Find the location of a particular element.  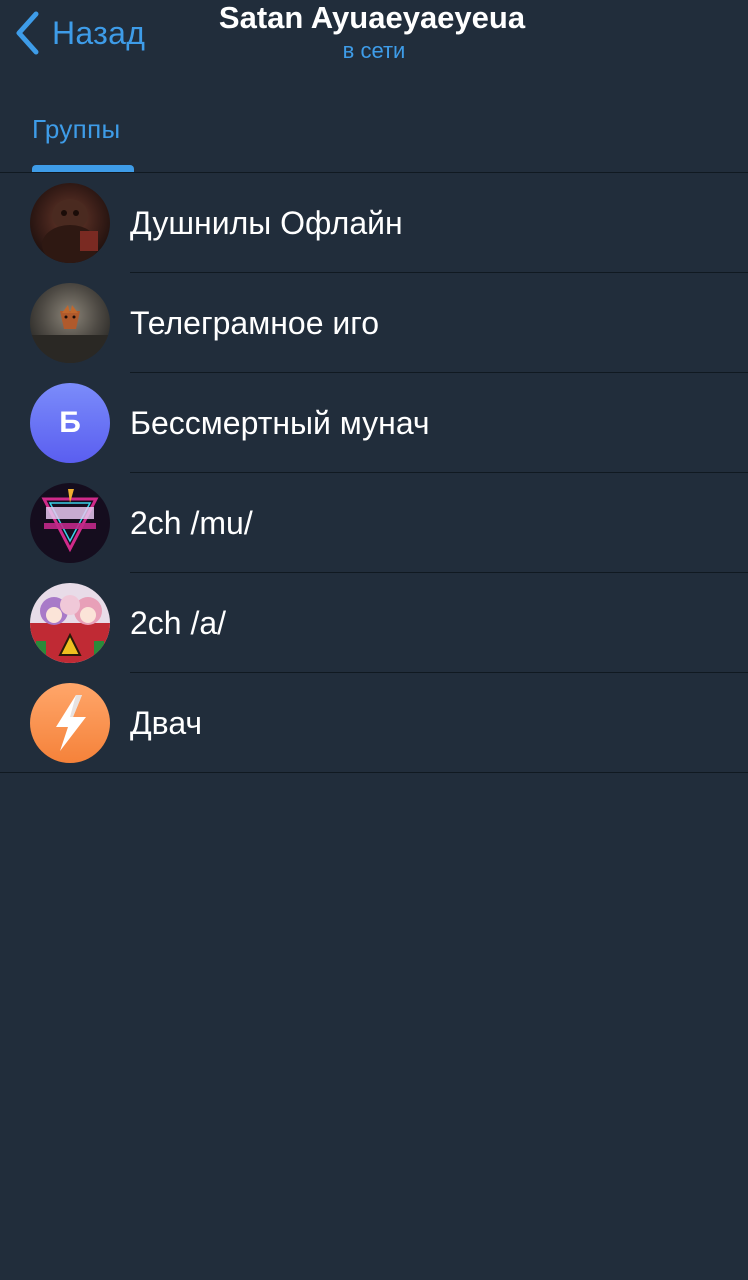

group-name: 2ch /mu/ is located at coordinates (191, 523).